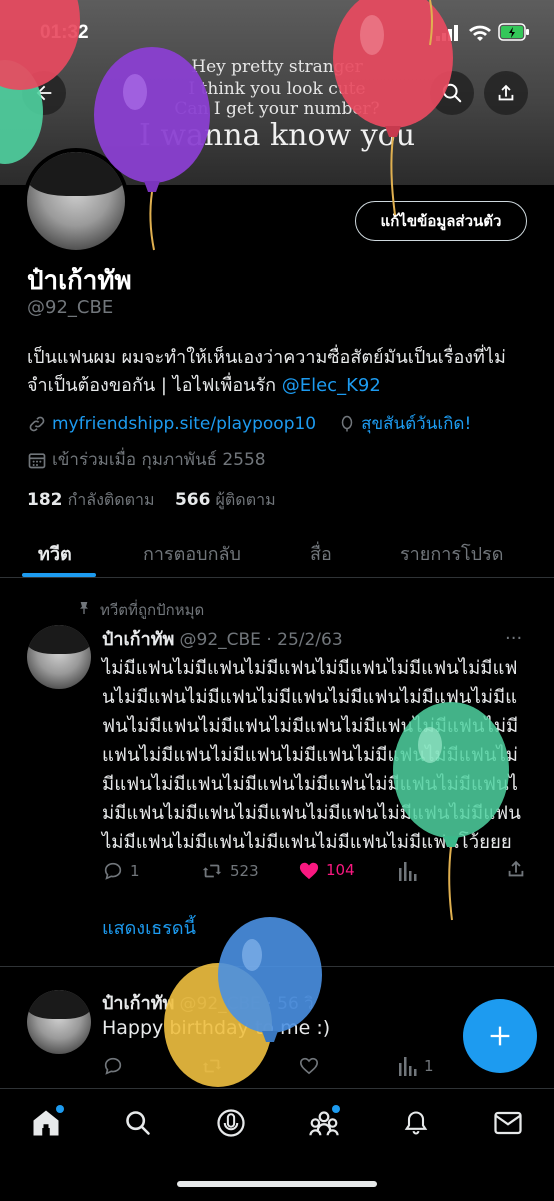 The height and width of the screenshot is (1201, 554). Describe the element at coordinates (64, 32) in the screenshot. I see `status-time: 01:32` at that location.